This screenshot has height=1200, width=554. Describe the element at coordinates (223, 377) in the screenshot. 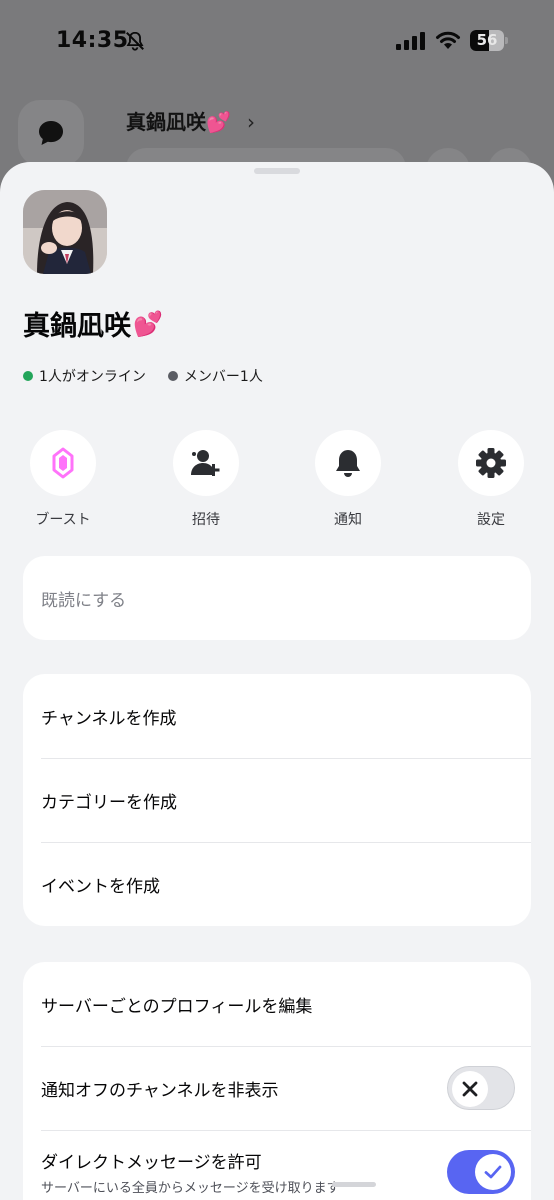

I see `member-count: メンバー1人` at that location.